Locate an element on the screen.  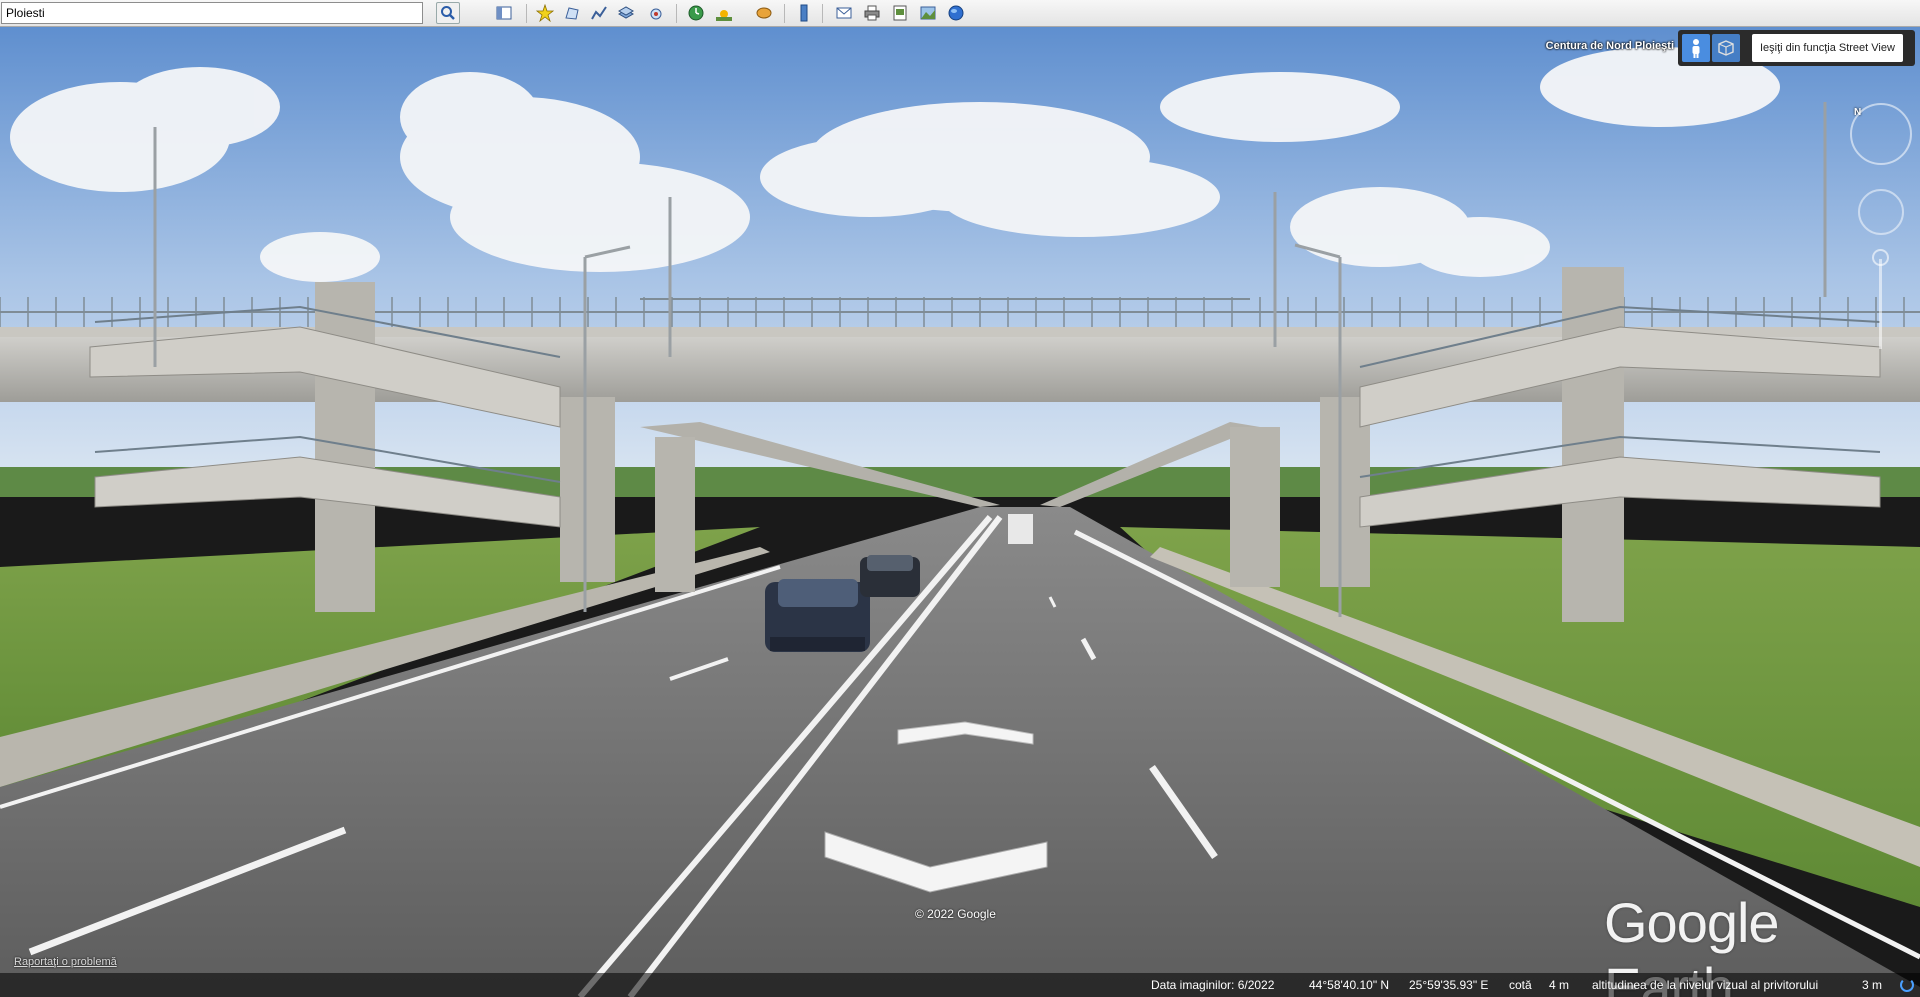
imagery-date: Data imaginilor: 6/2022 is located at coordinates (1213, 985).